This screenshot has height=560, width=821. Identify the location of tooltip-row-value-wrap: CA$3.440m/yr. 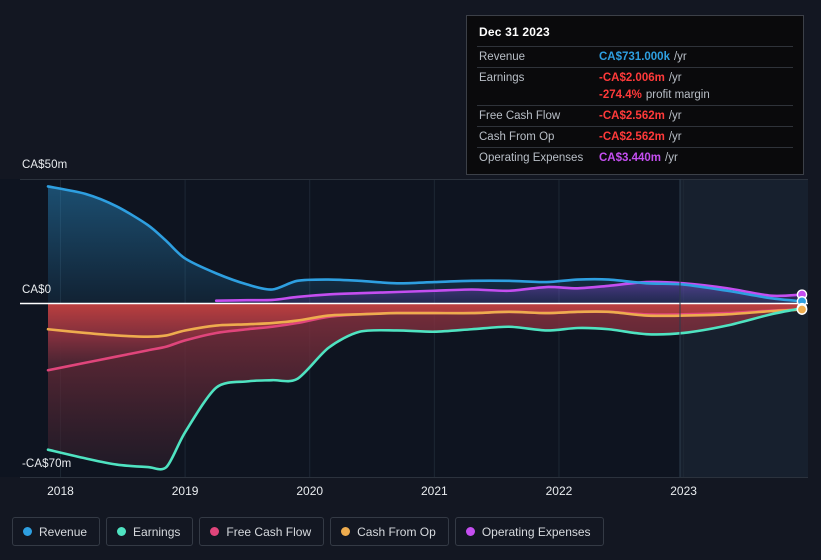
(638, 158).